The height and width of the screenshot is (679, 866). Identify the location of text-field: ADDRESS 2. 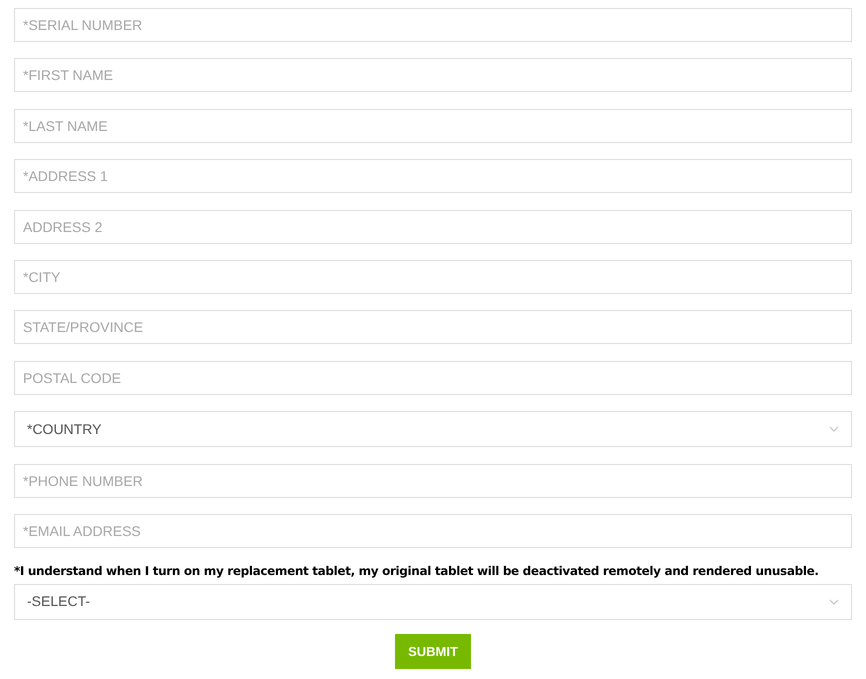
(433, 227).